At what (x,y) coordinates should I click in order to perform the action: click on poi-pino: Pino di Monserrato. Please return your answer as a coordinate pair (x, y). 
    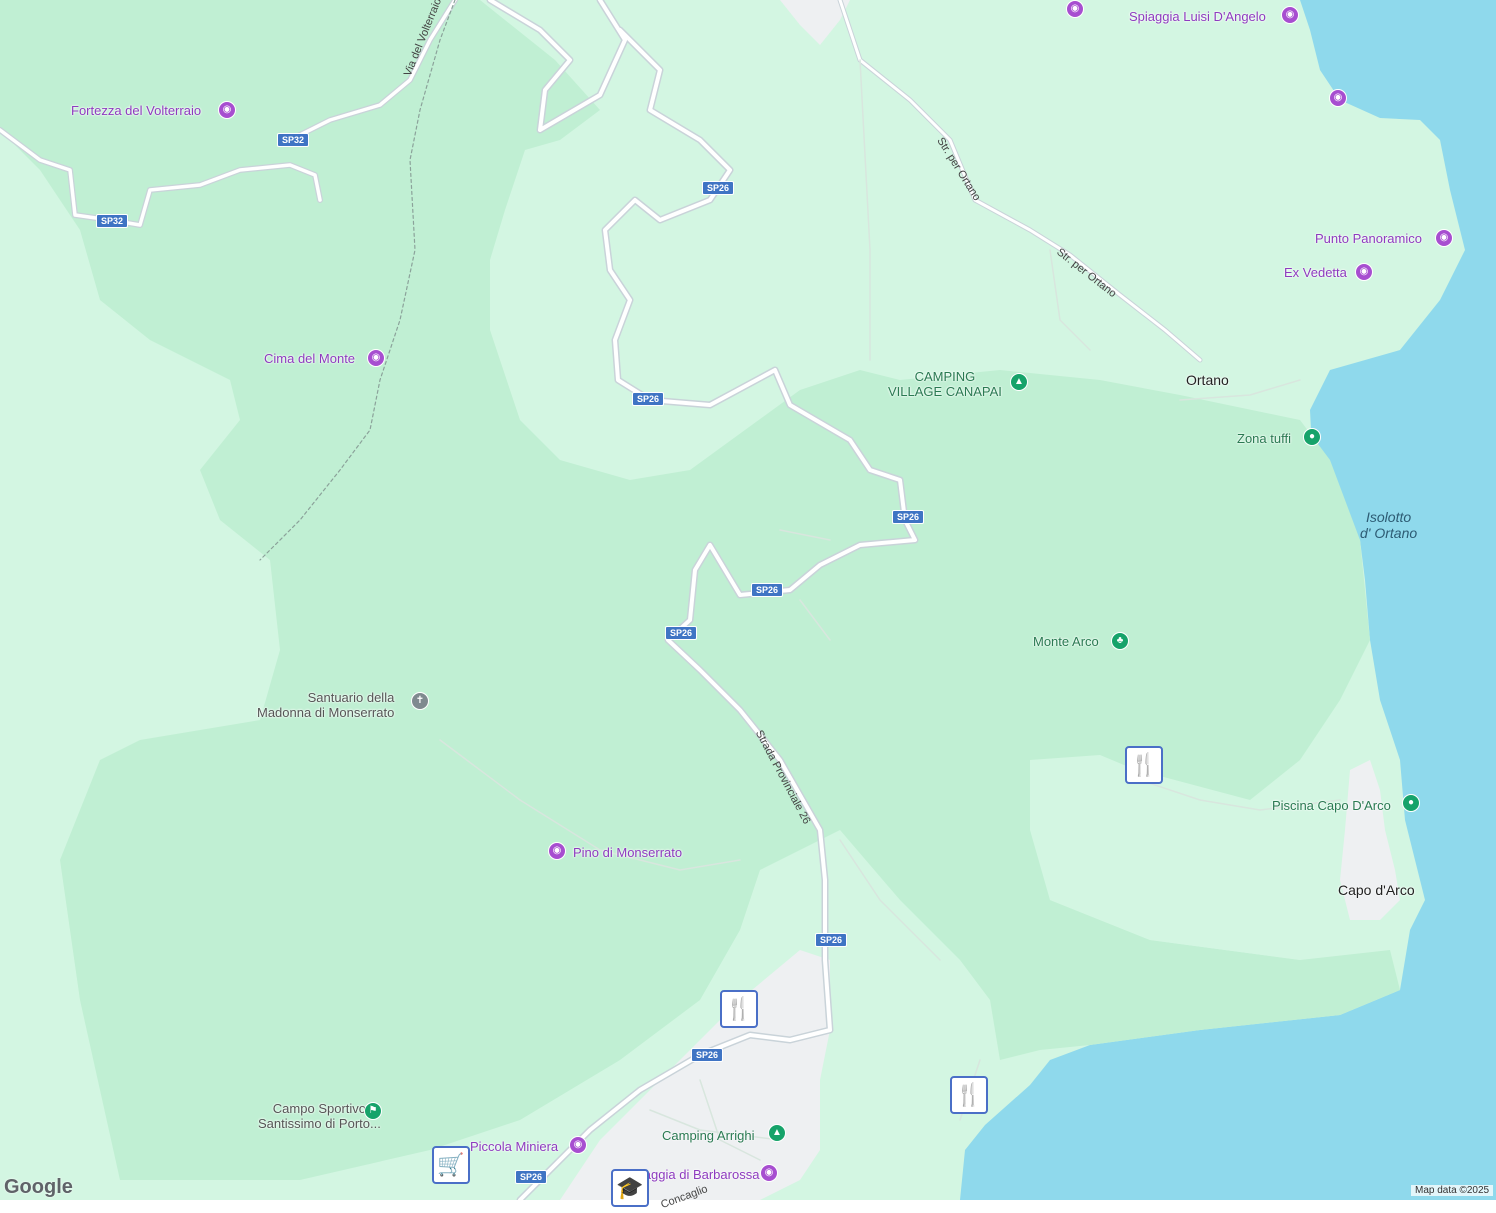
    Looking at the image, I should click on (627, 852).